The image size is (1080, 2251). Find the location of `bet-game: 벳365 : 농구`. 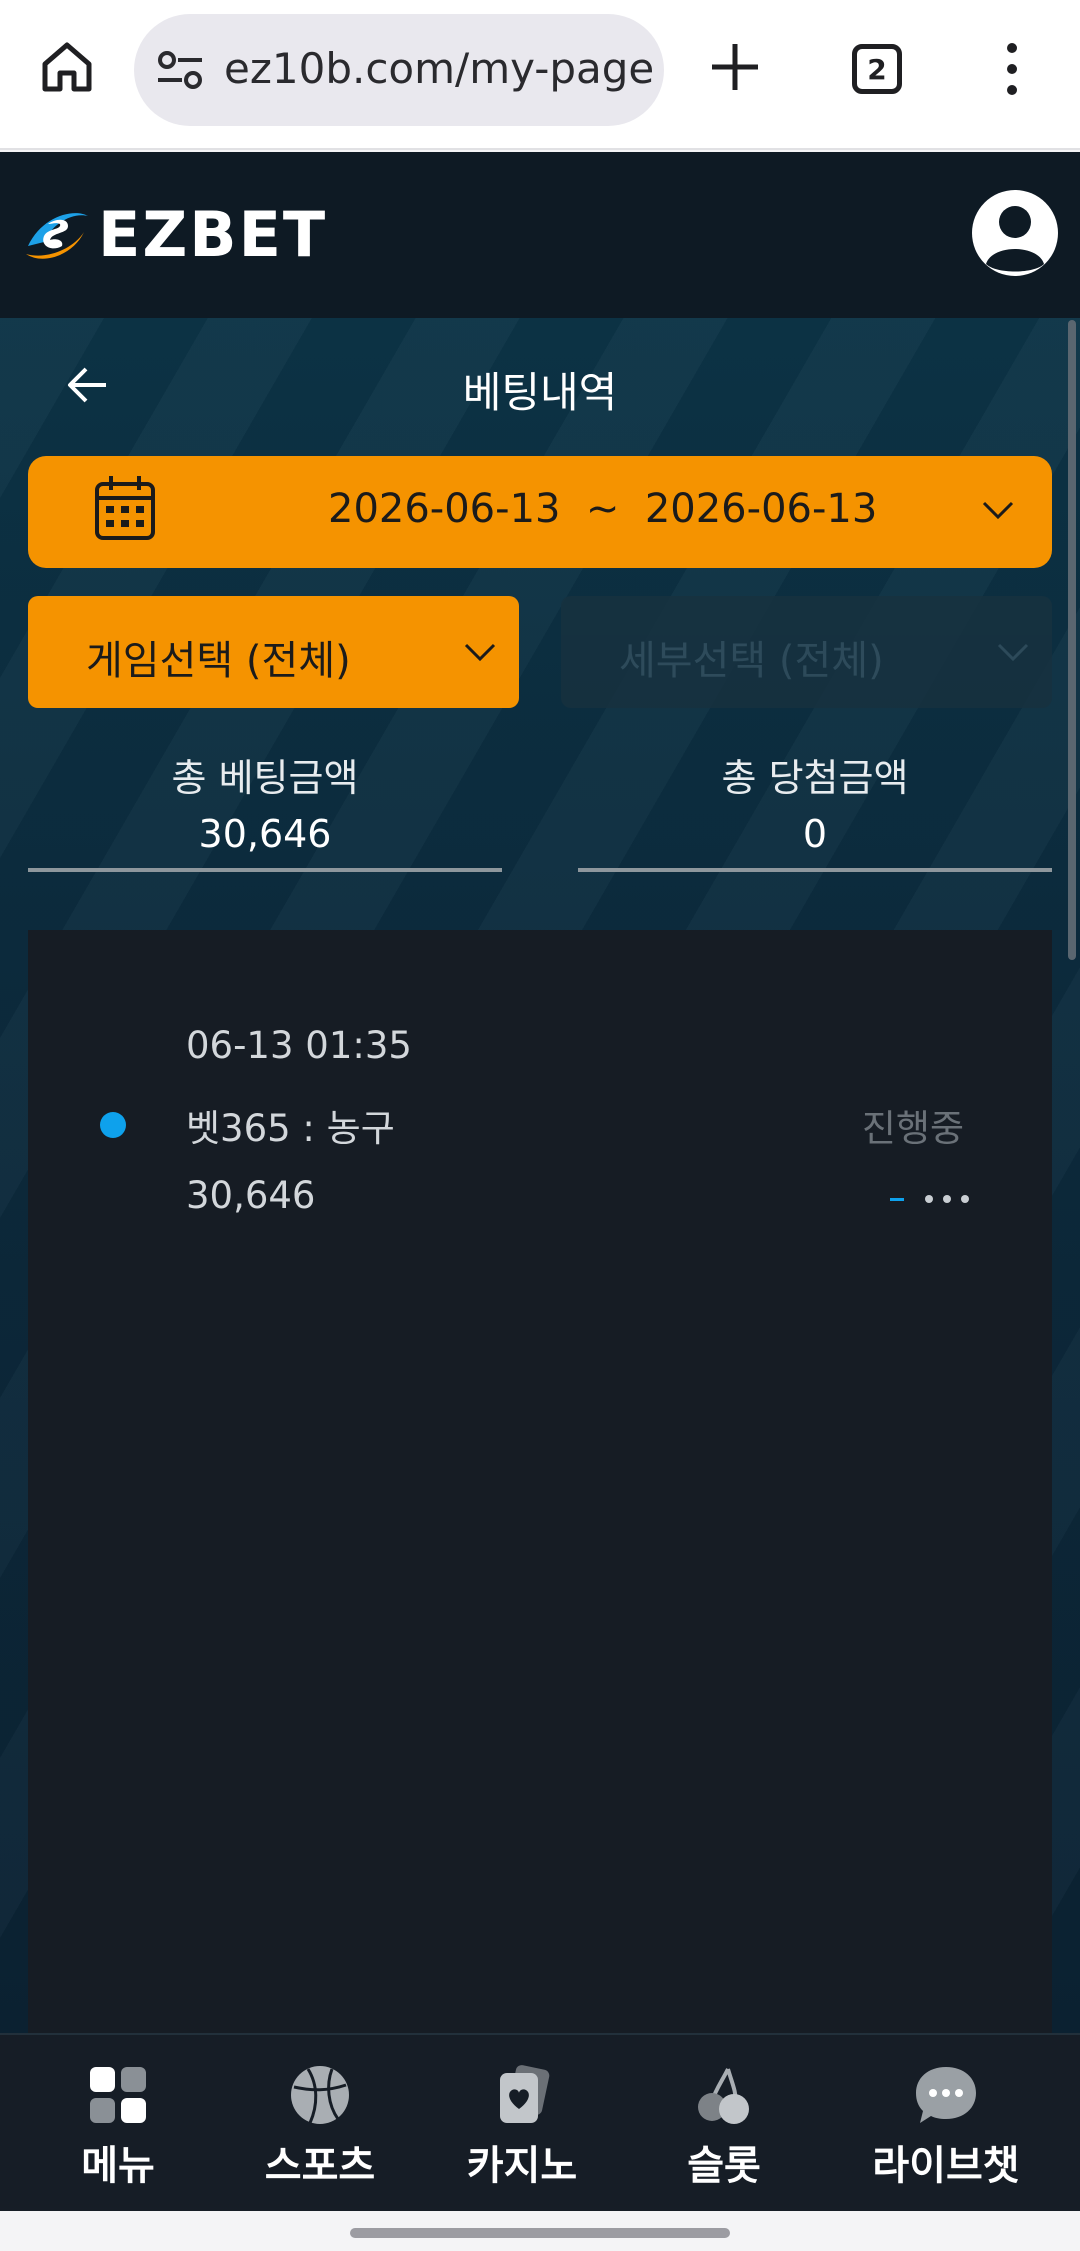

bet-game: 벳365 : 농구 is located at coordinates (290, 1128).